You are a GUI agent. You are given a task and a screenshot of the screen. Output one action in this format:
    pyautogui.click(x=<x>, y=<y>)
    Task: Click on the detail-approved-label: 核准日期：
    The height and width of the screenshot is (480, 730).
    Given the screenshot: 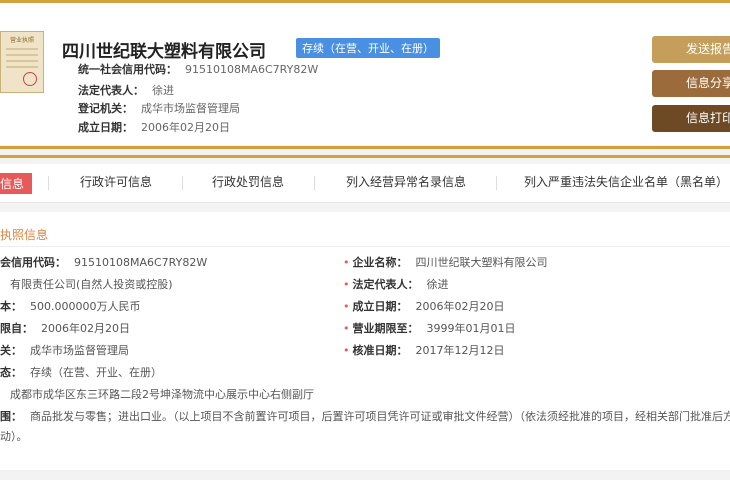 What is the action you would take?
    pyautogui.click(x=380, y=350)
    